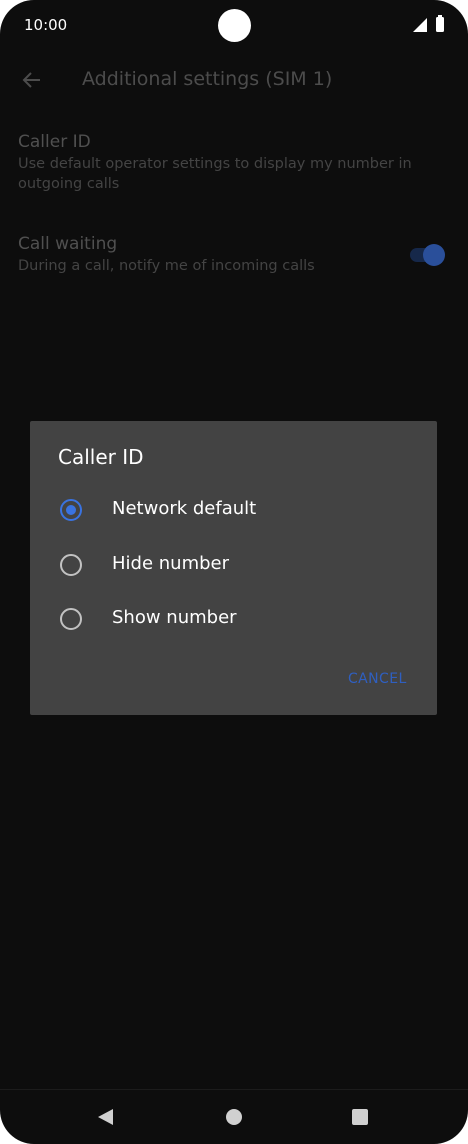 This screenshot has width=468, height=1144. I want to click on page-title: Additional settings (SIM 1), so click(207, 79).